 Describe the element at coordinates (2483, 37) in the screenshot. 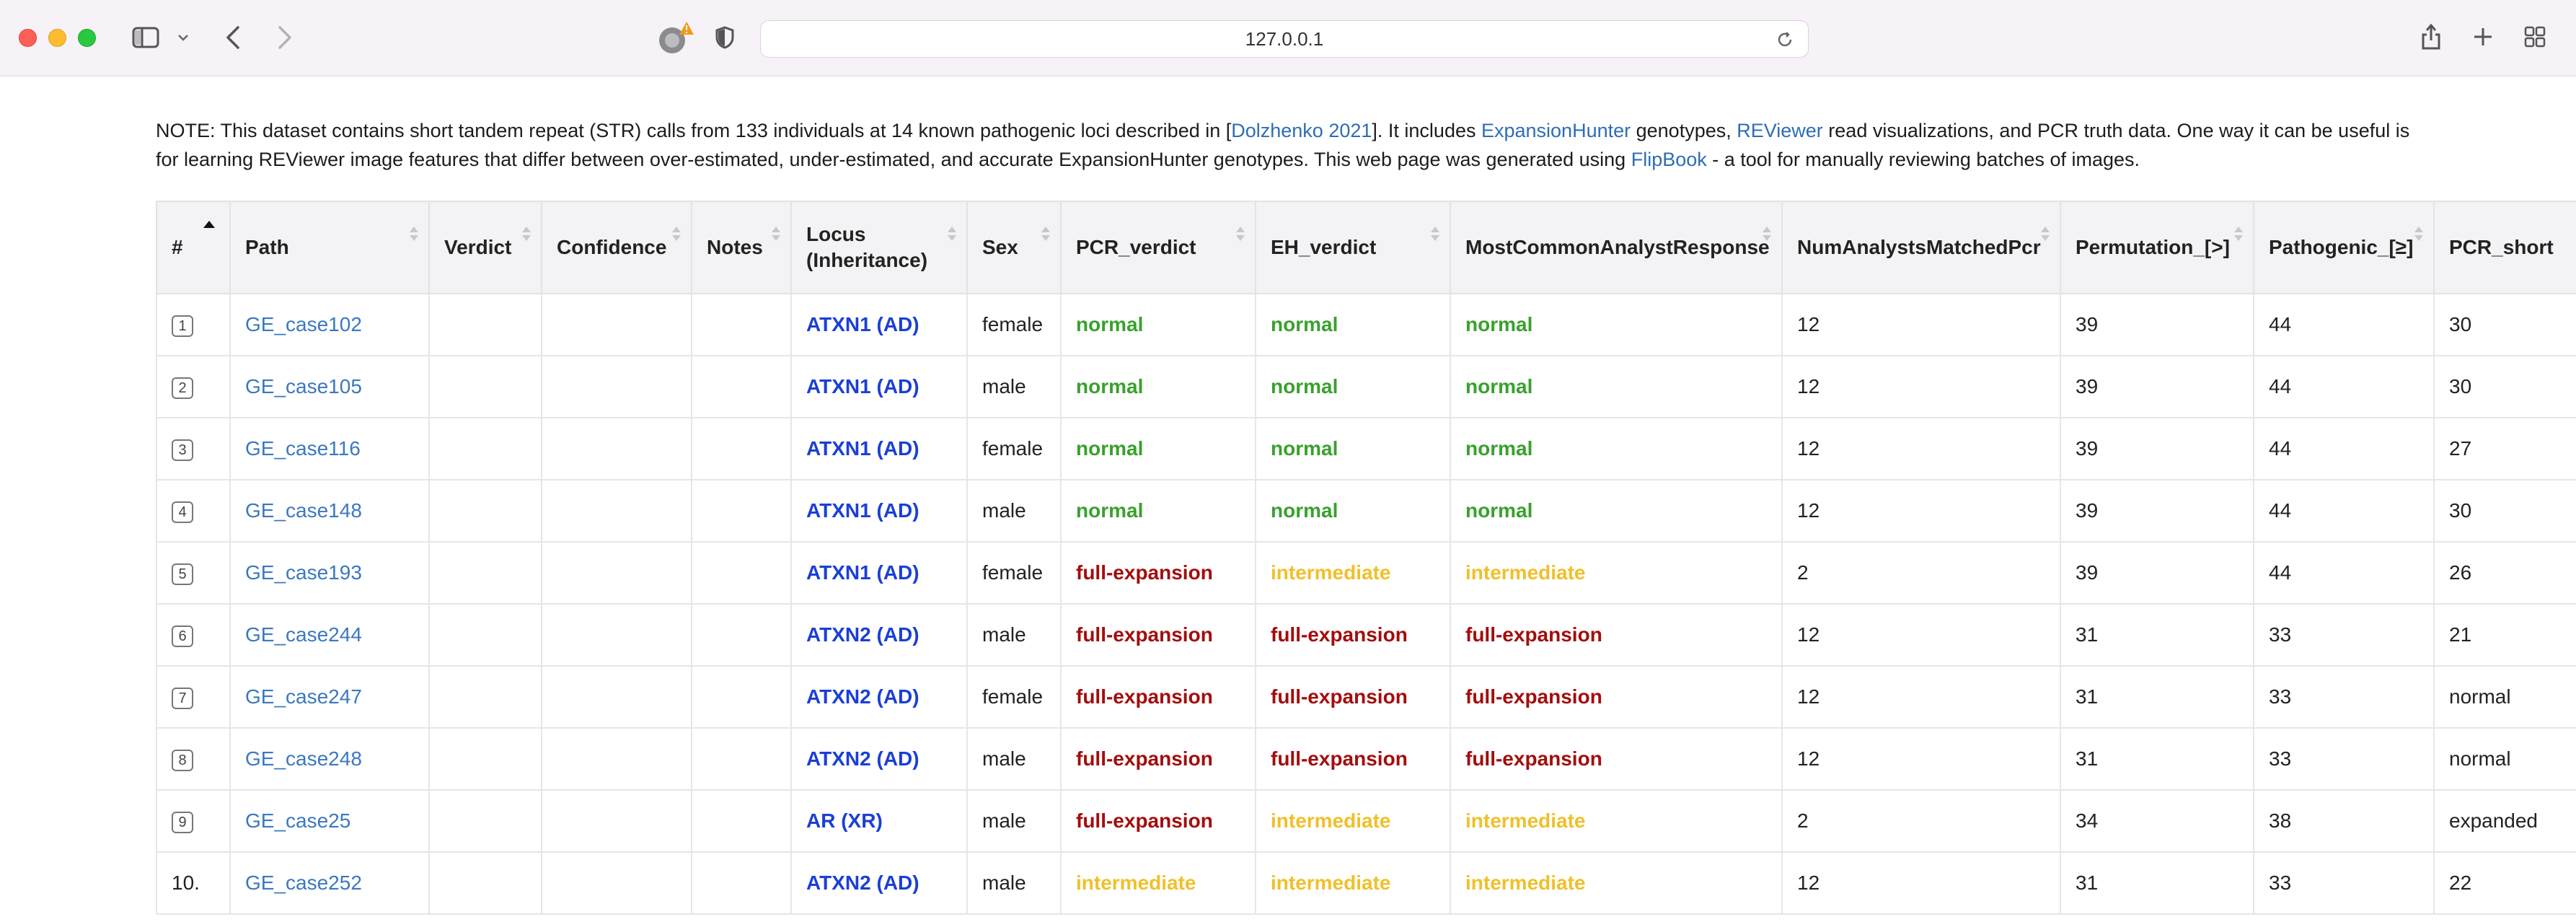

I see `new-tab-icon` at that location.